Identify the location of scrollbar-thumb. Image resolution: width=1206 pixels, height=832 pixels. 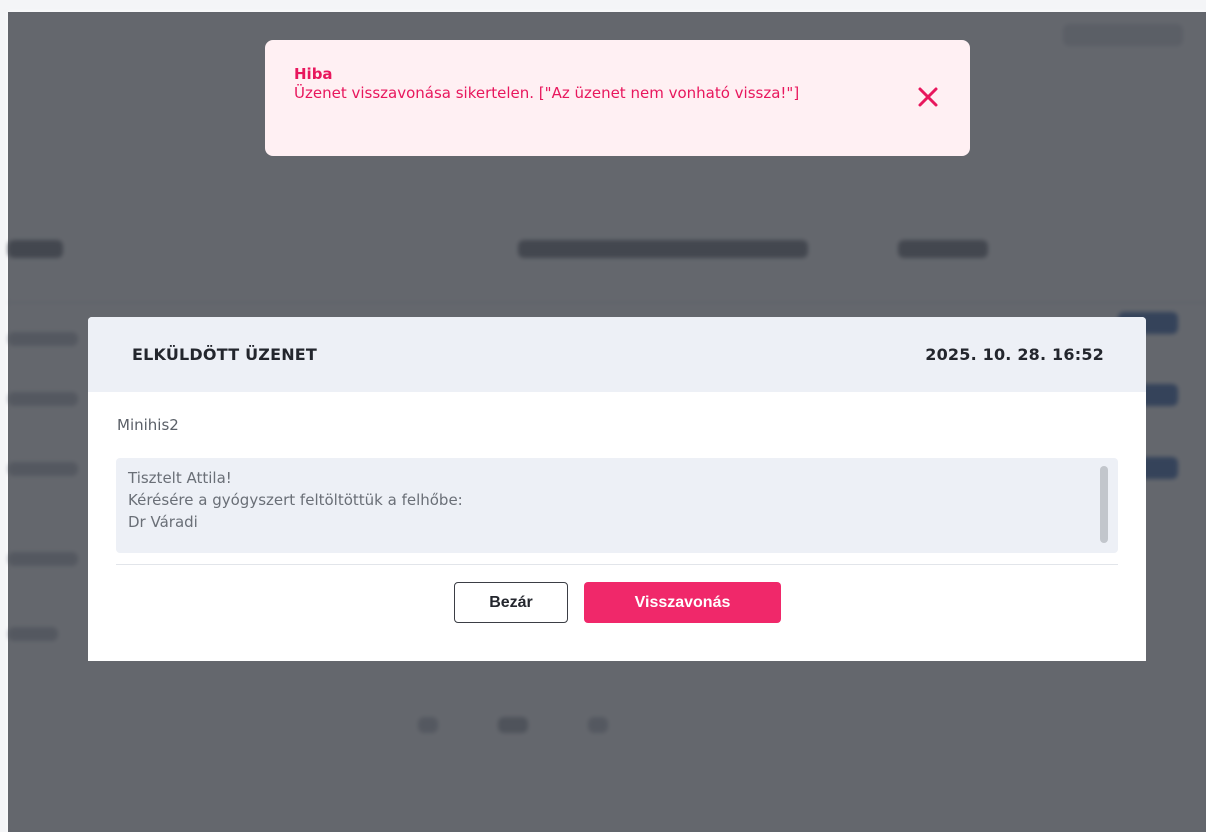
(1104, 504).